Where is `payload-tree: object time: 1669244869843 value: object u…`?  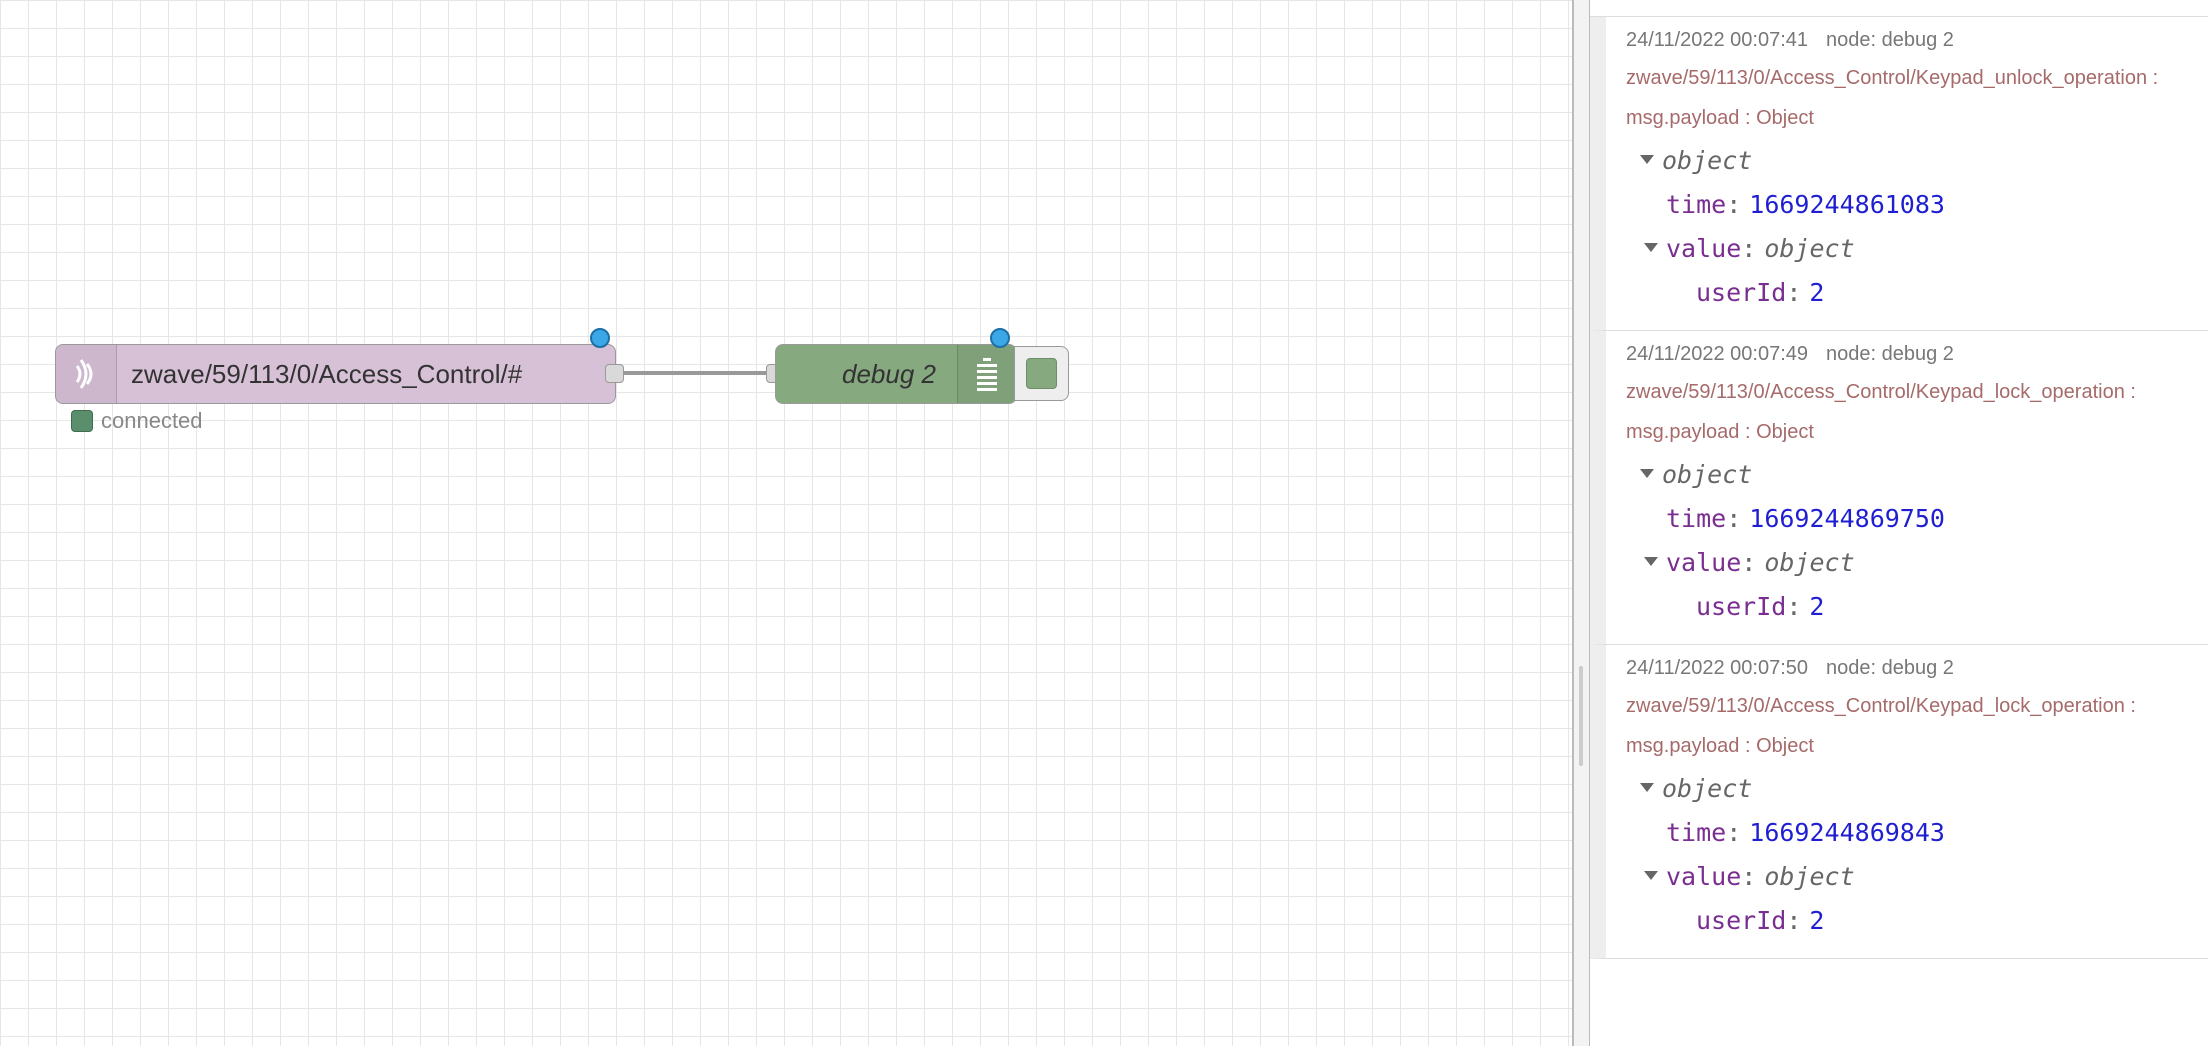 payload-tree: object time: 1669244869843 value: object u… is located at coordinates (1917, 855).